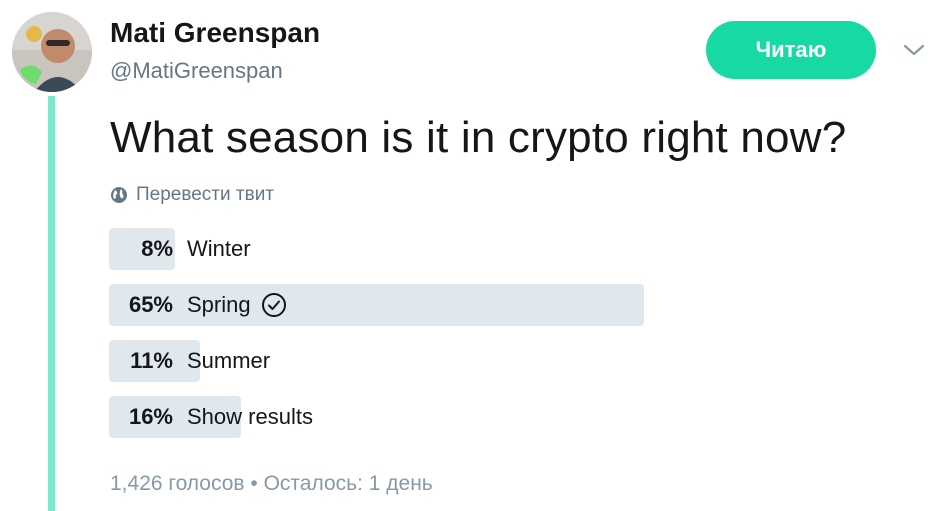  What do you see at coordinates (791, 50) in the screenshot?
I see `following-button: Читаю` at bounding box center [791, 50].